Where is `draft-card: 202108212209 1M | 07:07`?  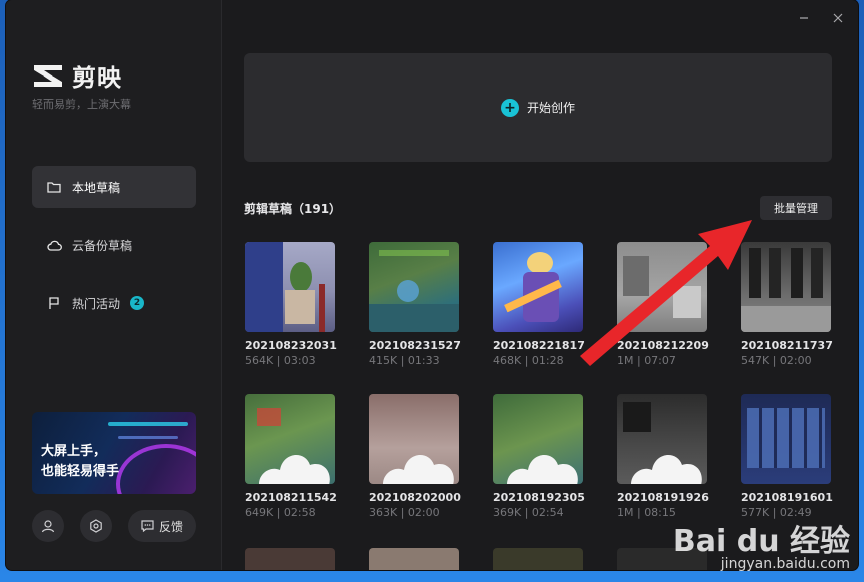
draft-card: 202108212209 1M | 07:07 is located at coordinates (663, 304).